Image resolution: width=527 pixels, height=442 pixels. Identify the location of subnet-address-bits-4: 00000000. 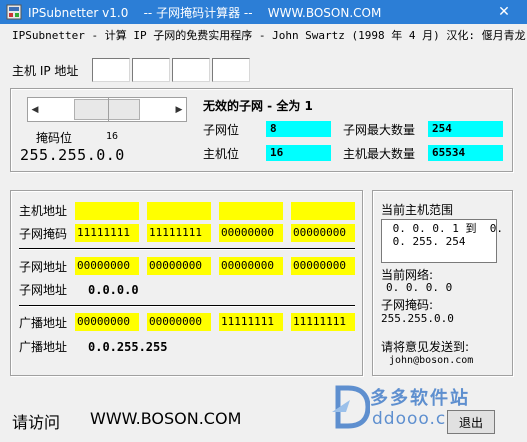
(323, 266).